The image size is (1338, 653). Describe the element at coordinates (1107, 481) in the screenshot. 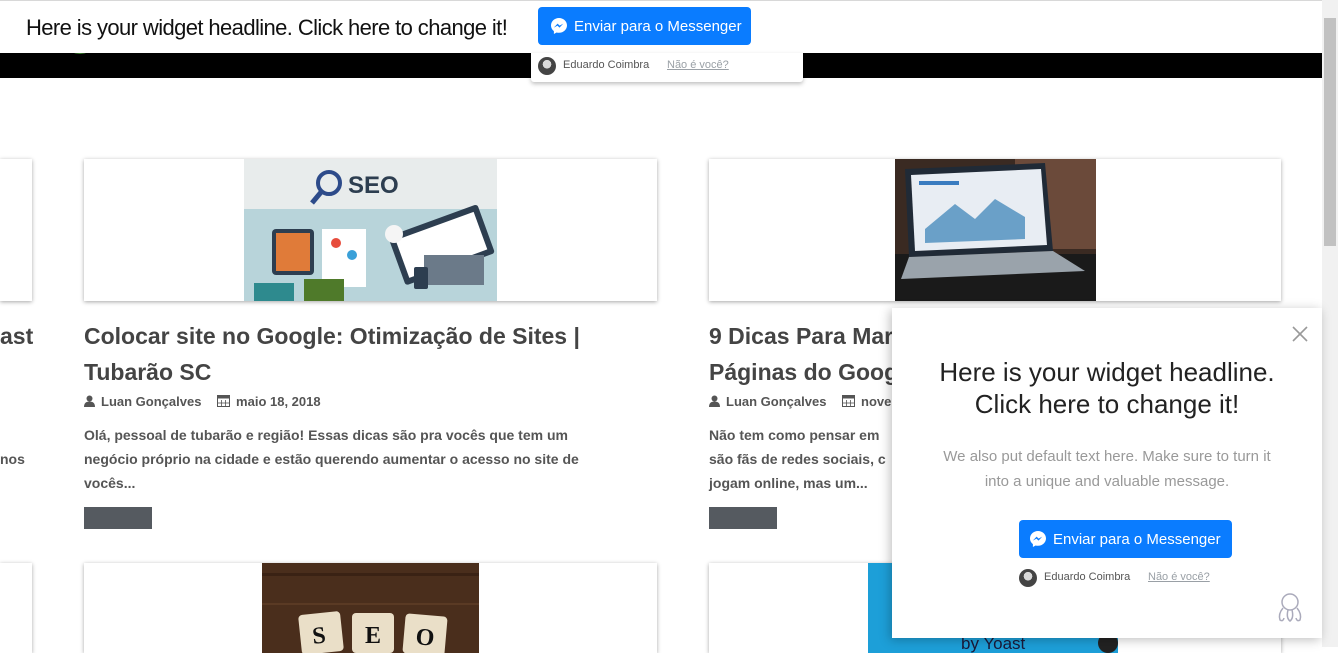

I see `popup-text-line2: into a unique and valuable message.` at that location.